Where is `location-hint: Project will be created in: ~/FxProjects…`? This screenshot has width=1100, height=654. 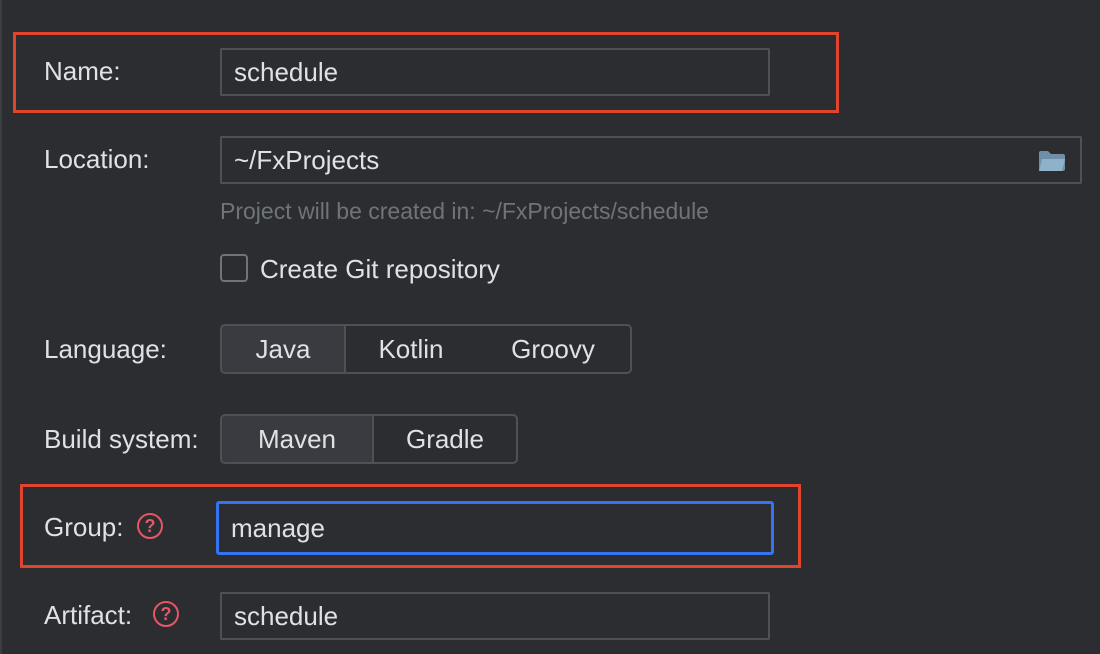 location-hint: Project will be created in: ~/FxProjects… is located at coordinates (464, 211).